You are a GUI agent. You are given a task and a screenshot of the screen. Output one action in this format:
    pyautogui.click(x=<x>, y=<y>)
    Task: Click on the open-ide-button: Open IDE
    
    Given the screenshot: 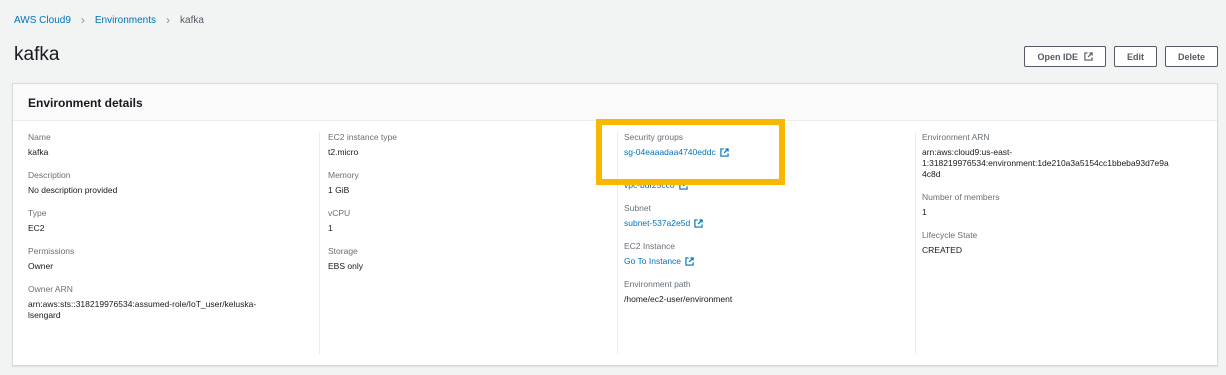 What is the action you would take?
    pyautogui.click(x=1065, y=56)
    